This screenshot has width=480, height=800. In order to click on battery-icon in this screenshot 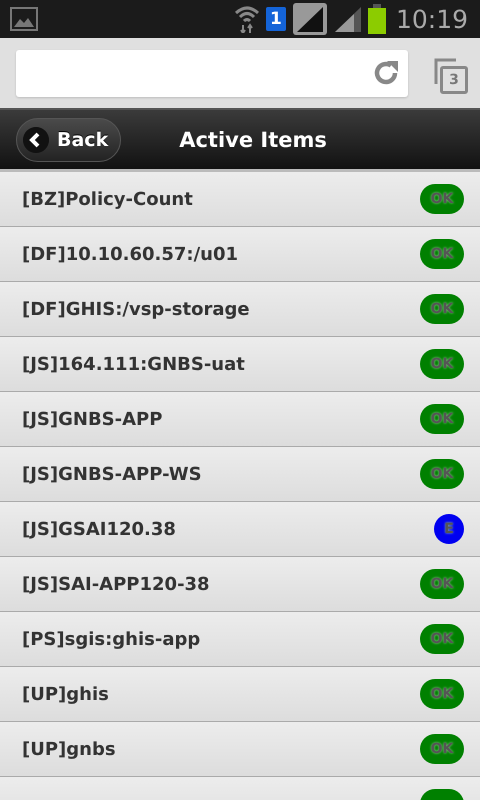, I will do `click(377, 19)`.